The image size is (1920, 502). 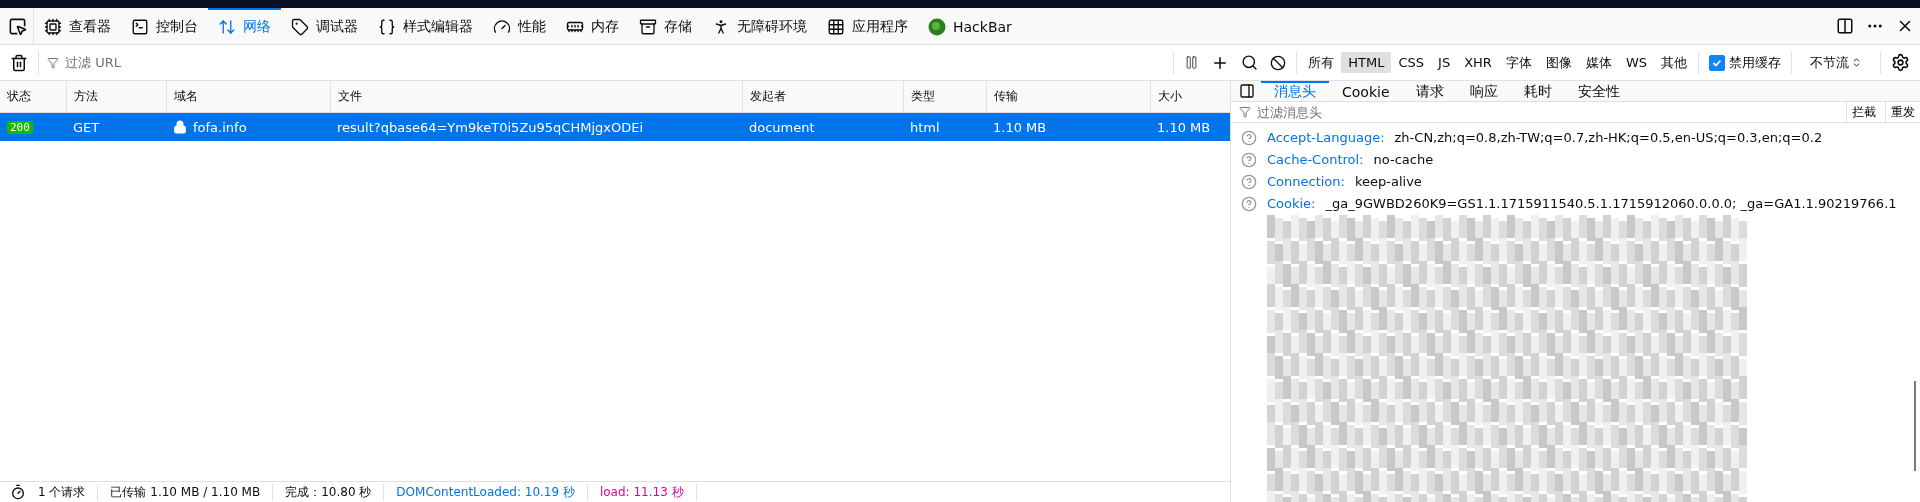 What do you see at coordinates (822, 127) in the screenshot?
I see `table-cell: document` at bounding box center [822, 127].